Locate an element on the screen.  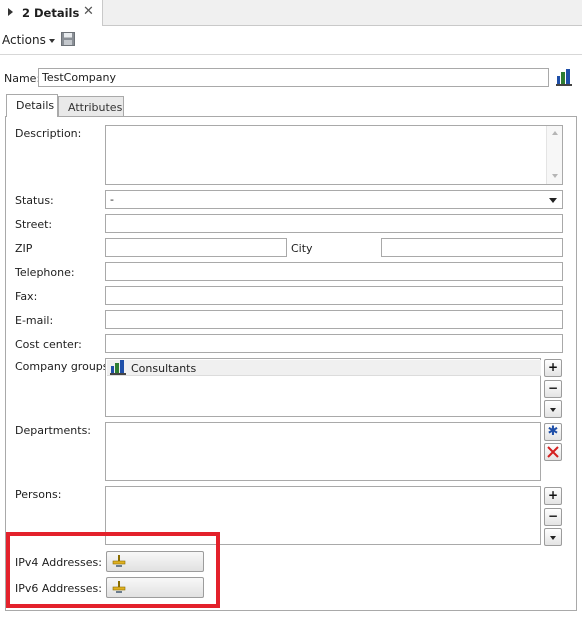
save-icon is located at coordinates (68, 39).